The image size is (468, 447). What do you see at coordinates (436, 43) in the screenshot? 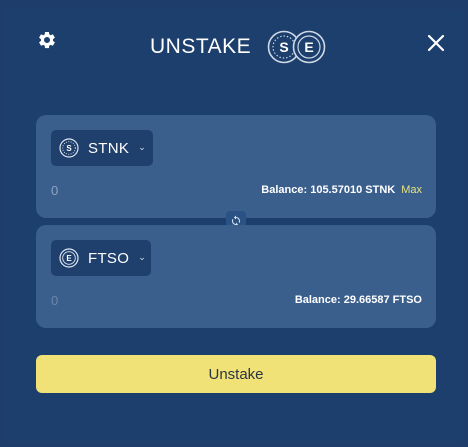
I see `close-icon` at bounding box center [436, 43].